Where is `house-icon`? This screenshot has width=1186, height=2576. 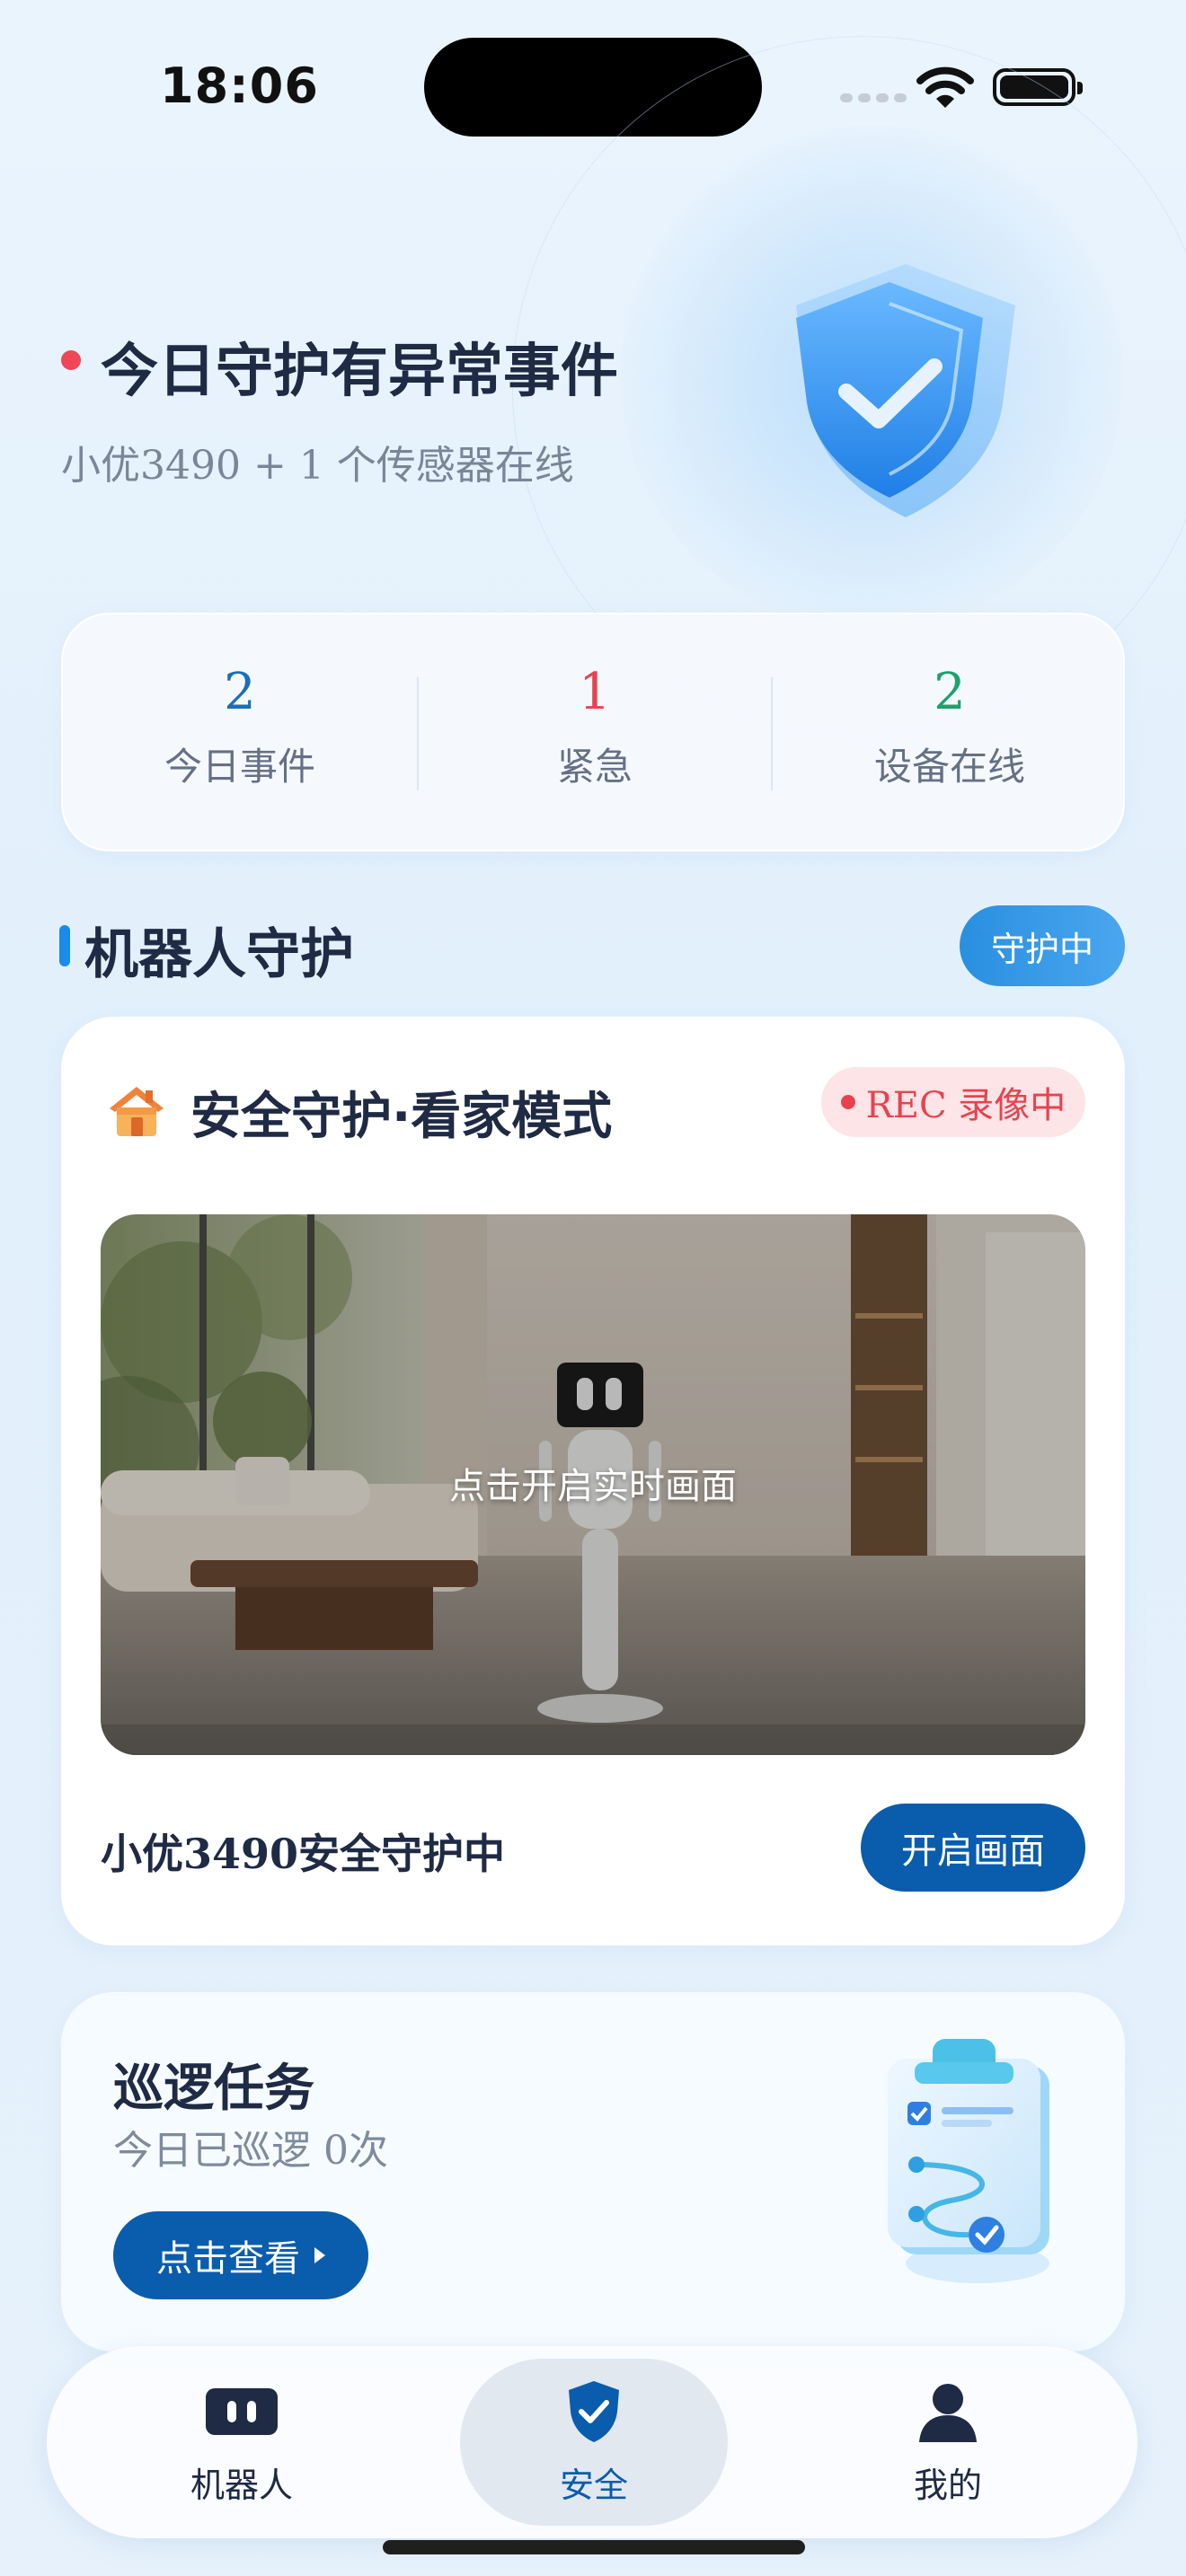
house-icon is located at coordinates (137, 1111).